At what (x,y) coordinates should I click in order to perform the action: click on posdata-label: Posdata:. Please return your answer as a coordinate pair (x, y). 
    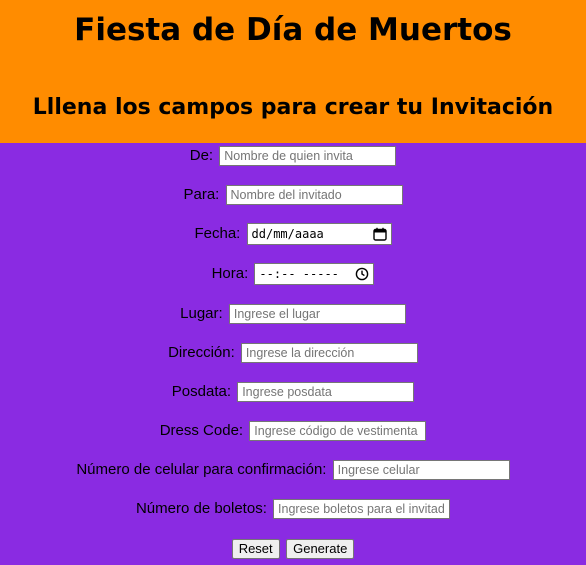
    Looking at the image, I should click on (201, 392).